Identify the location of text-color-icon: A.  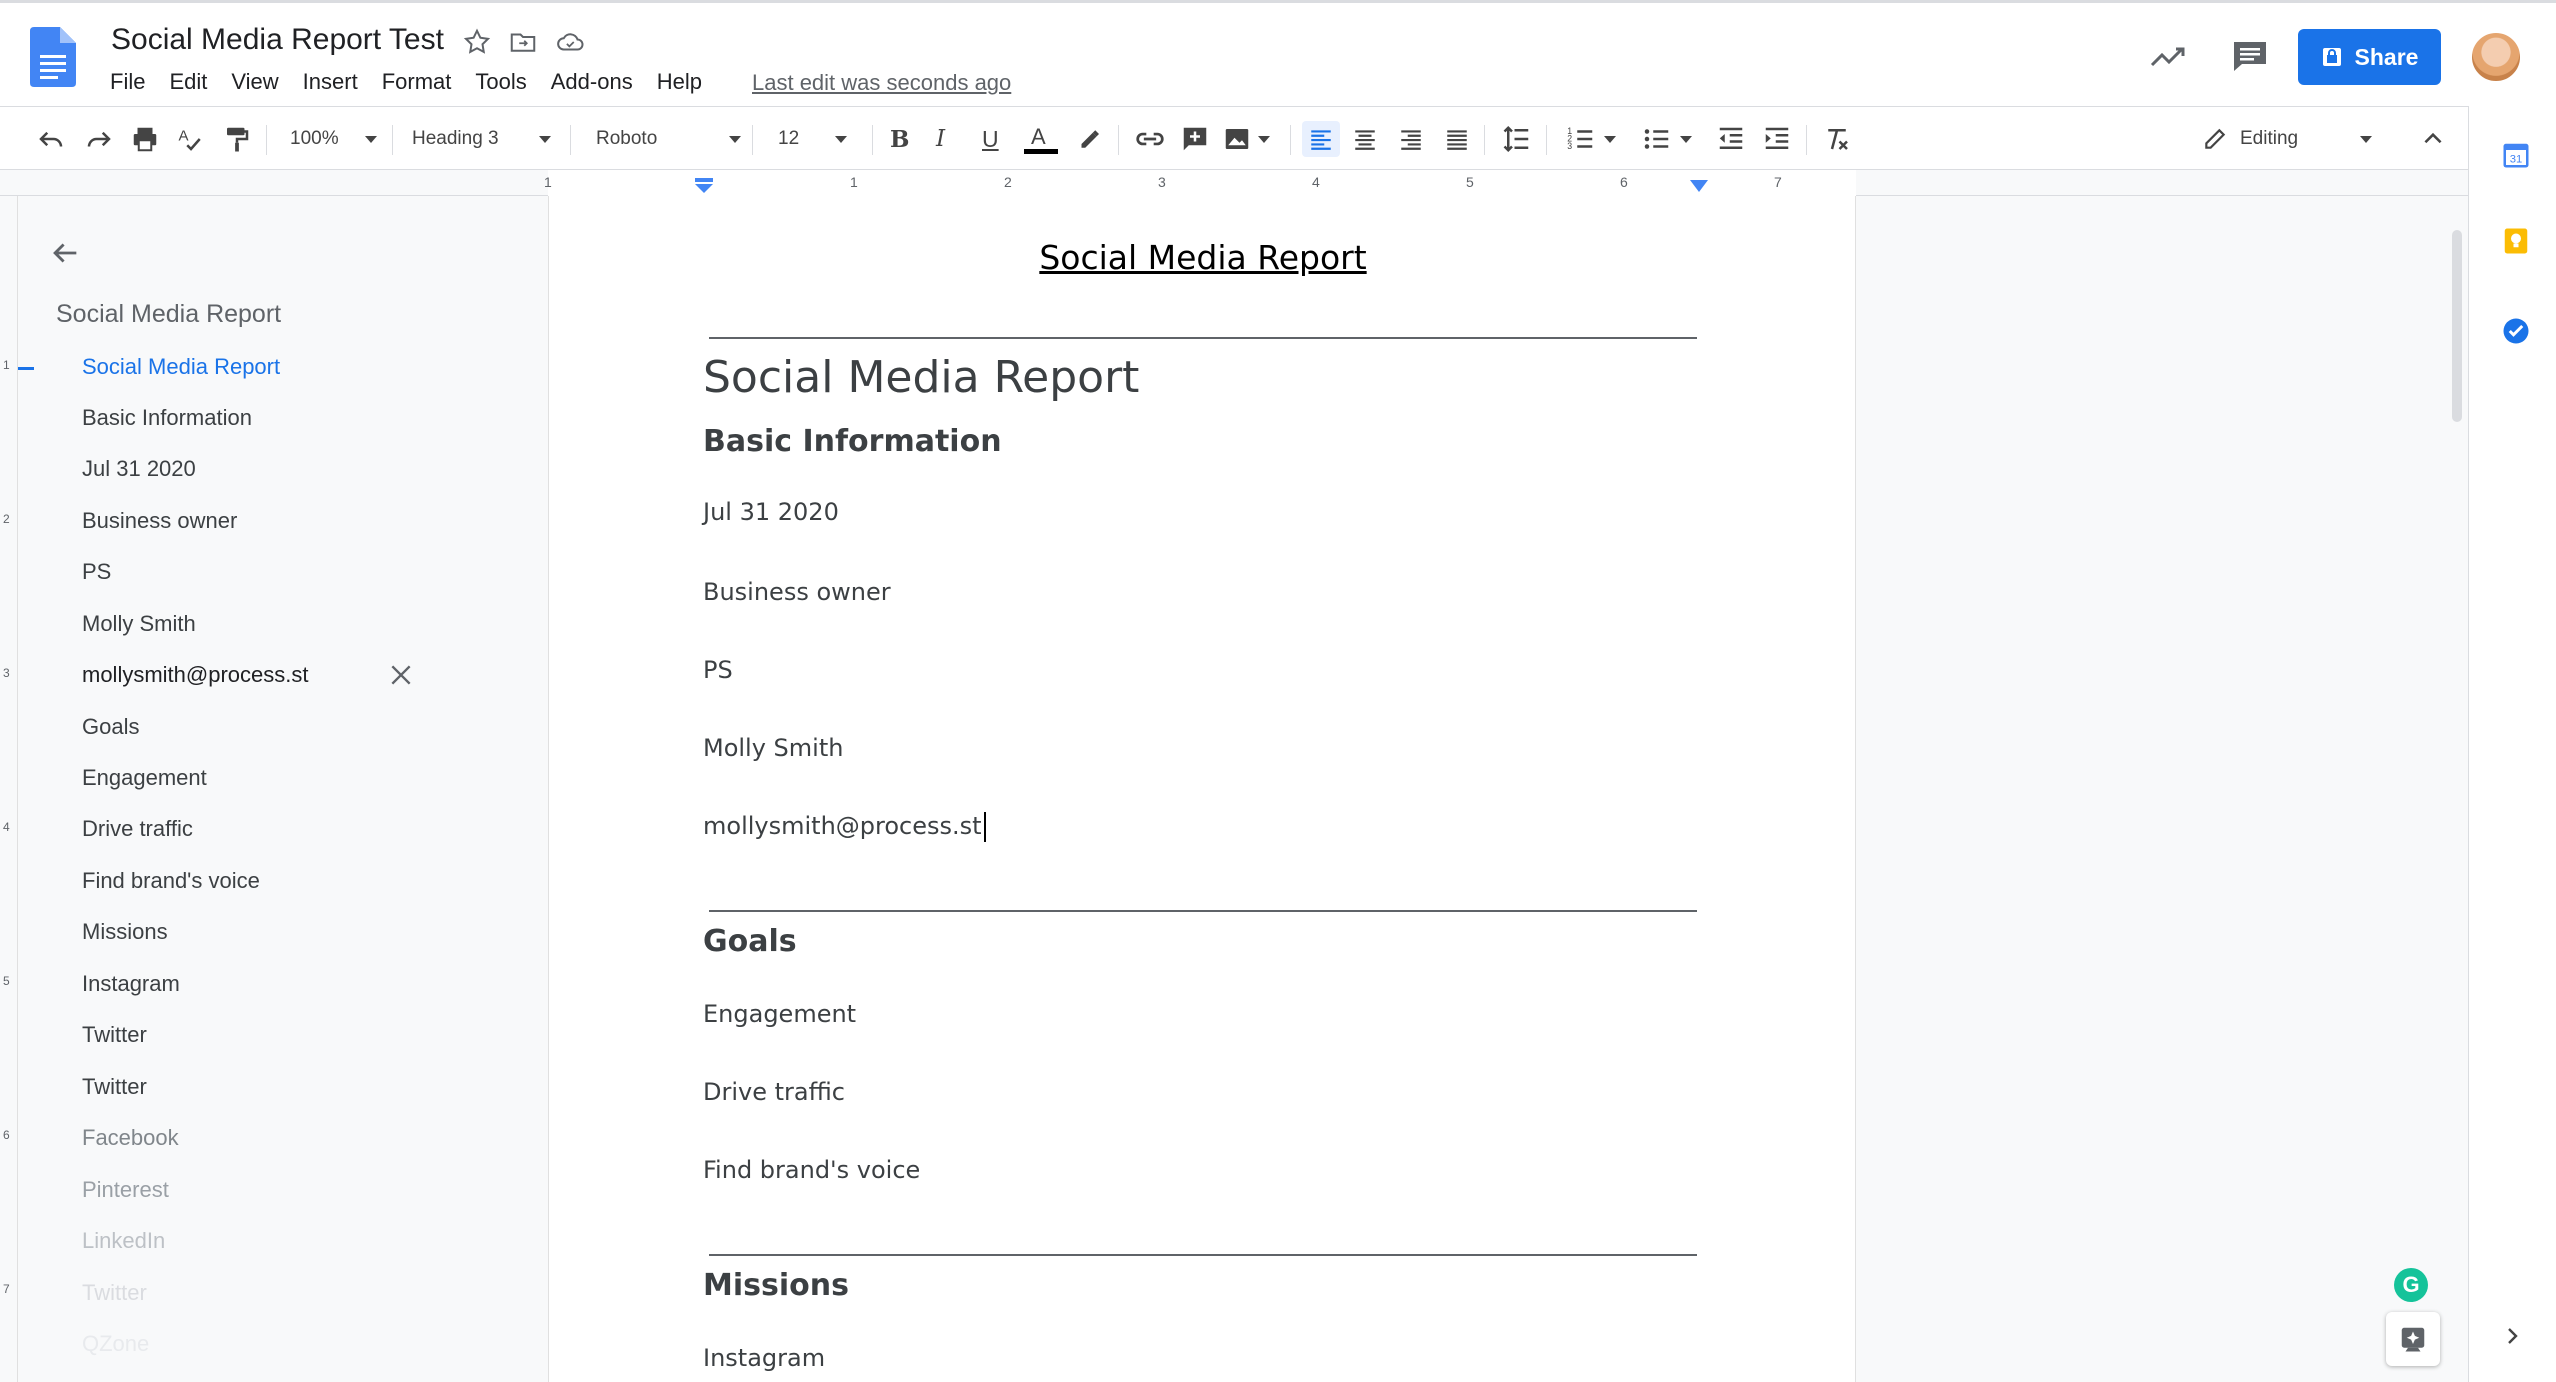
(1041, 139).